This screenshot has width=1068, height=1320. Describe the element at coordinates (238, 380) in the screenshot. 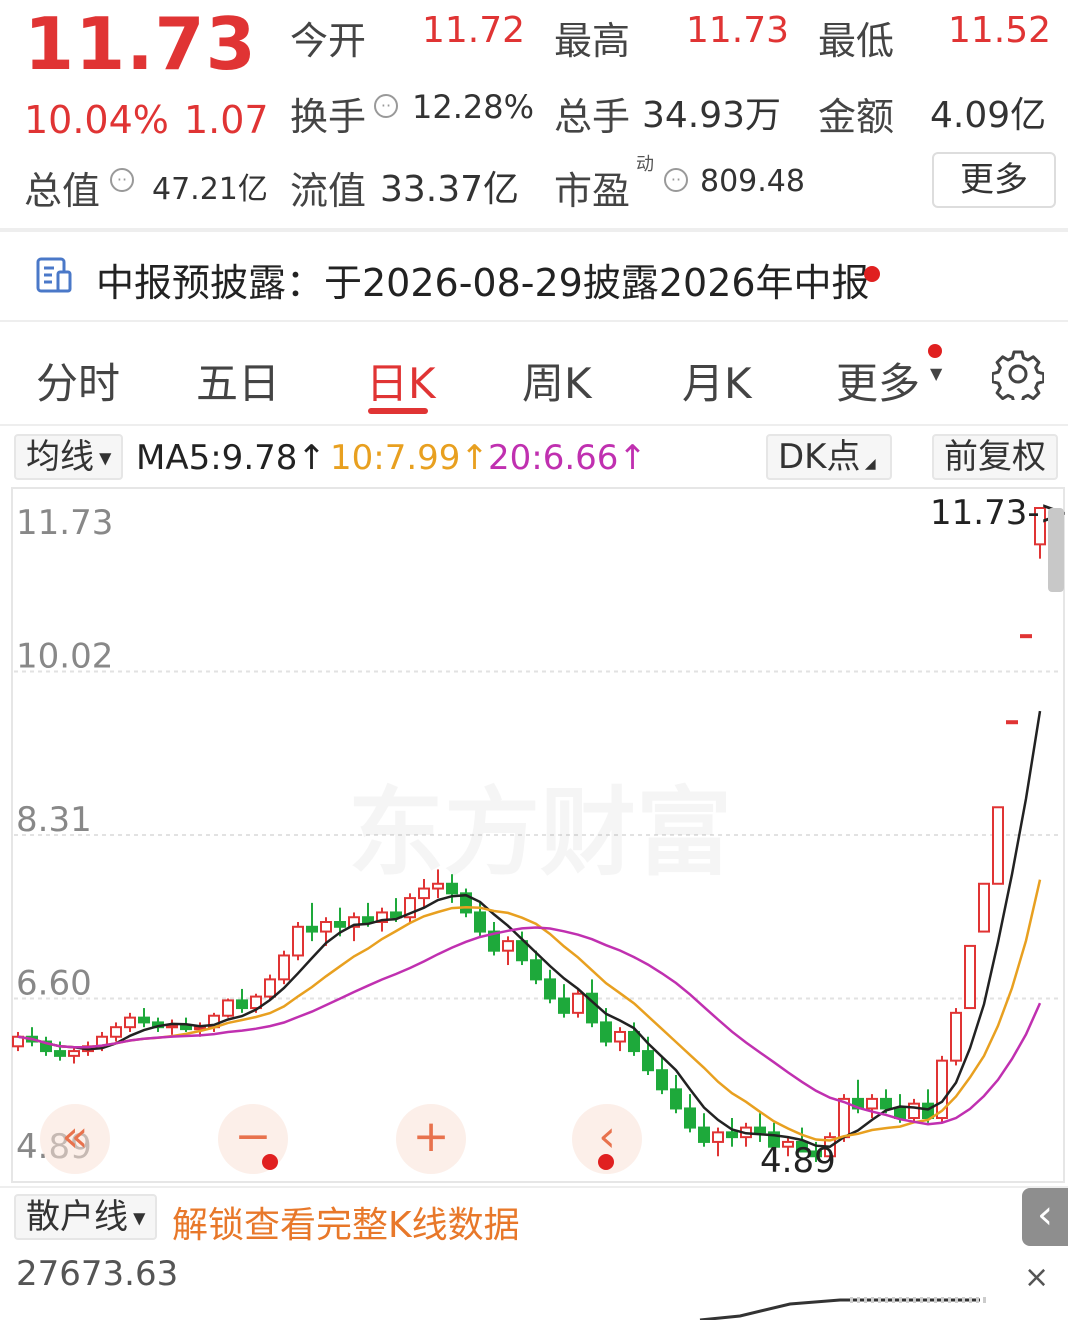

I see `tab-five-day: 五日` at that location.